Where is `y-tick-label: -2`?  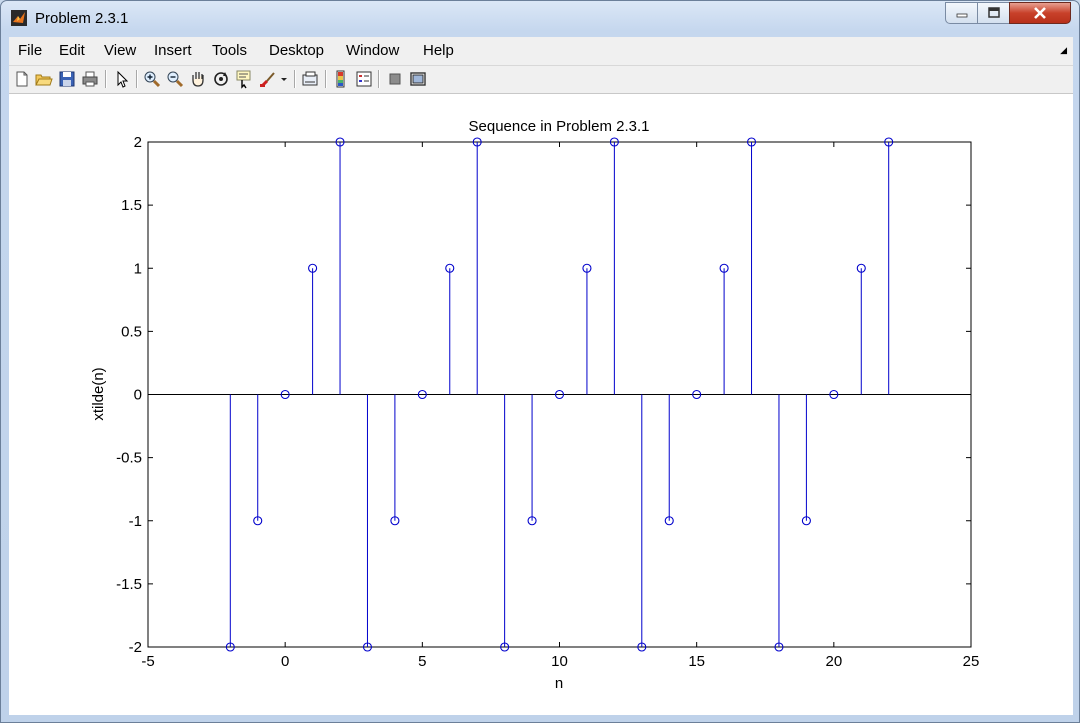
y-tick-label: -2 is located at coordinates (135, 647).